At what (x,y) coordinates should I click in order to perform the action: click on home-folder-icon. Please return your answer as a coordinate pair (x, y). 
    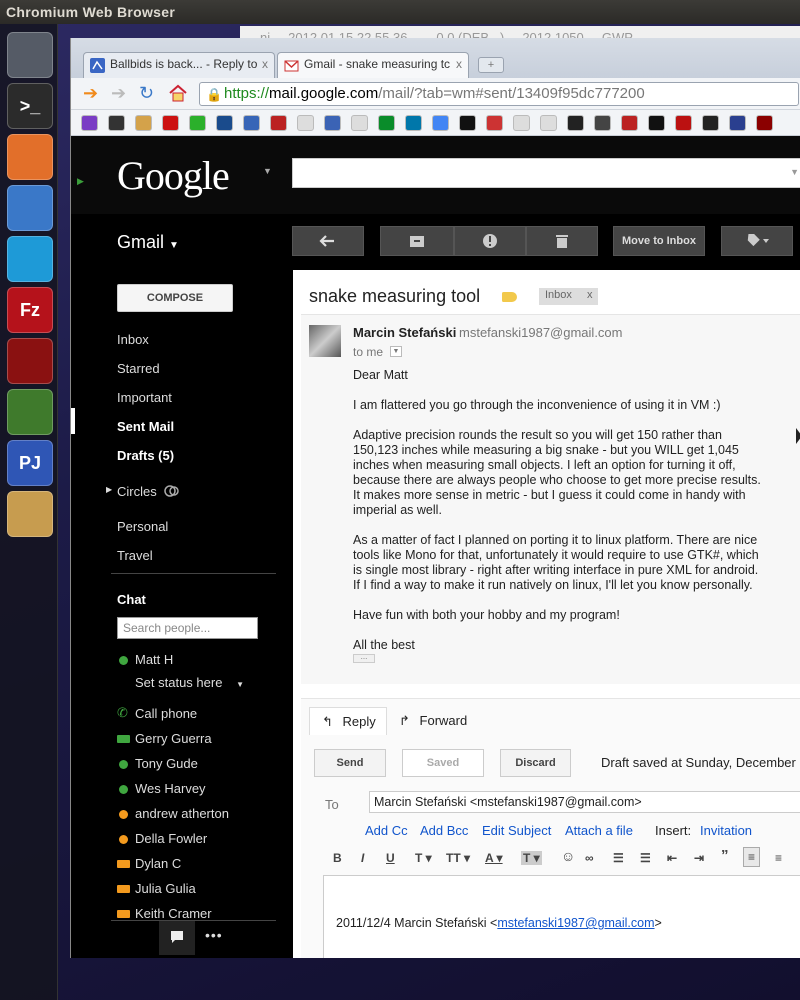
    Looking at the image, I should click on (30, 157).